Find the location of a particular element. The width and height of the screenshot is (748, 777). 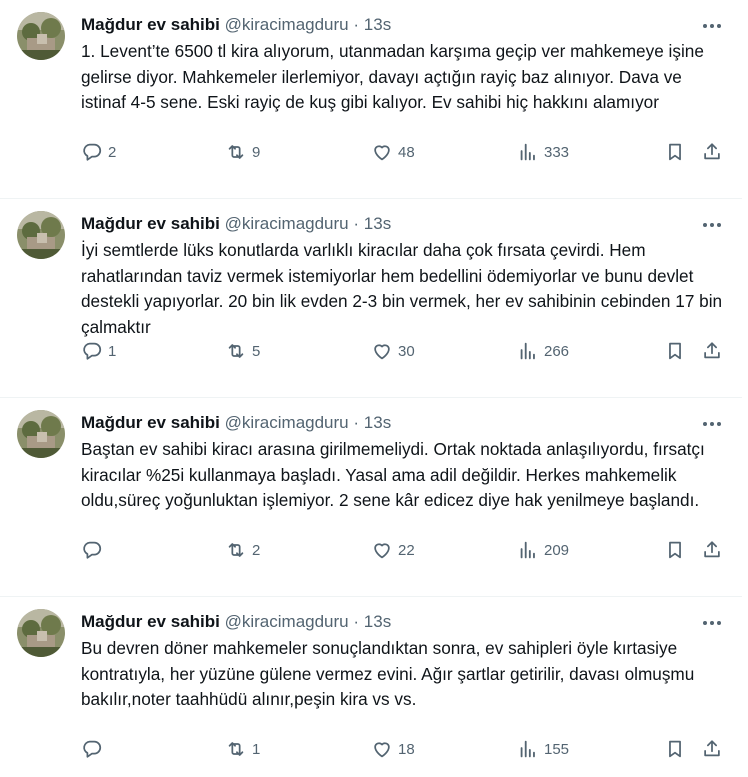

reply-button: 2 is located at coordinates (98, 152).